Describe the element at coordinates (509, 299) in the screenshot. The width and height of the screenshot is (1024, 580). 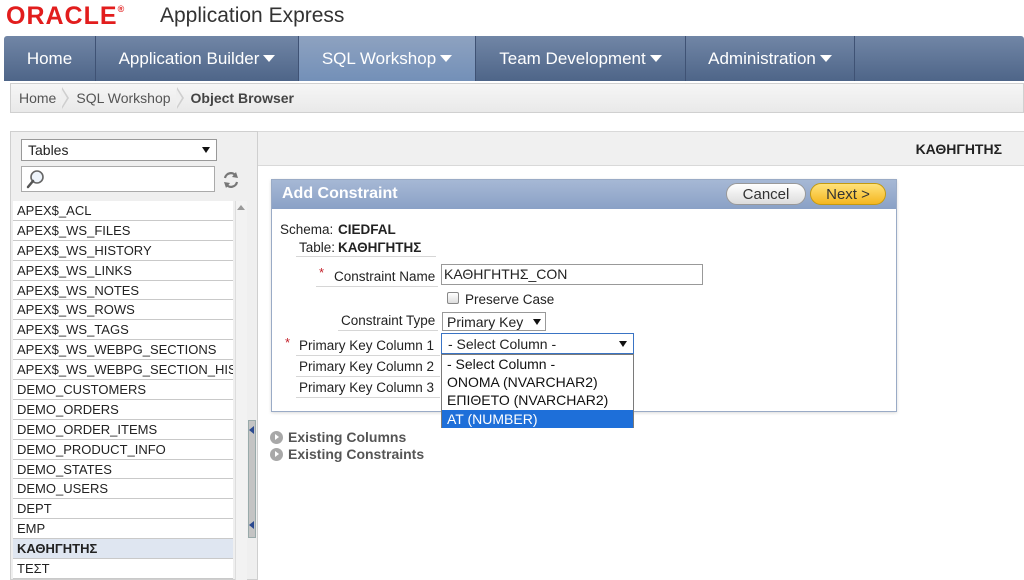
I see `preserve-case-label: Preserve Case` at that location.